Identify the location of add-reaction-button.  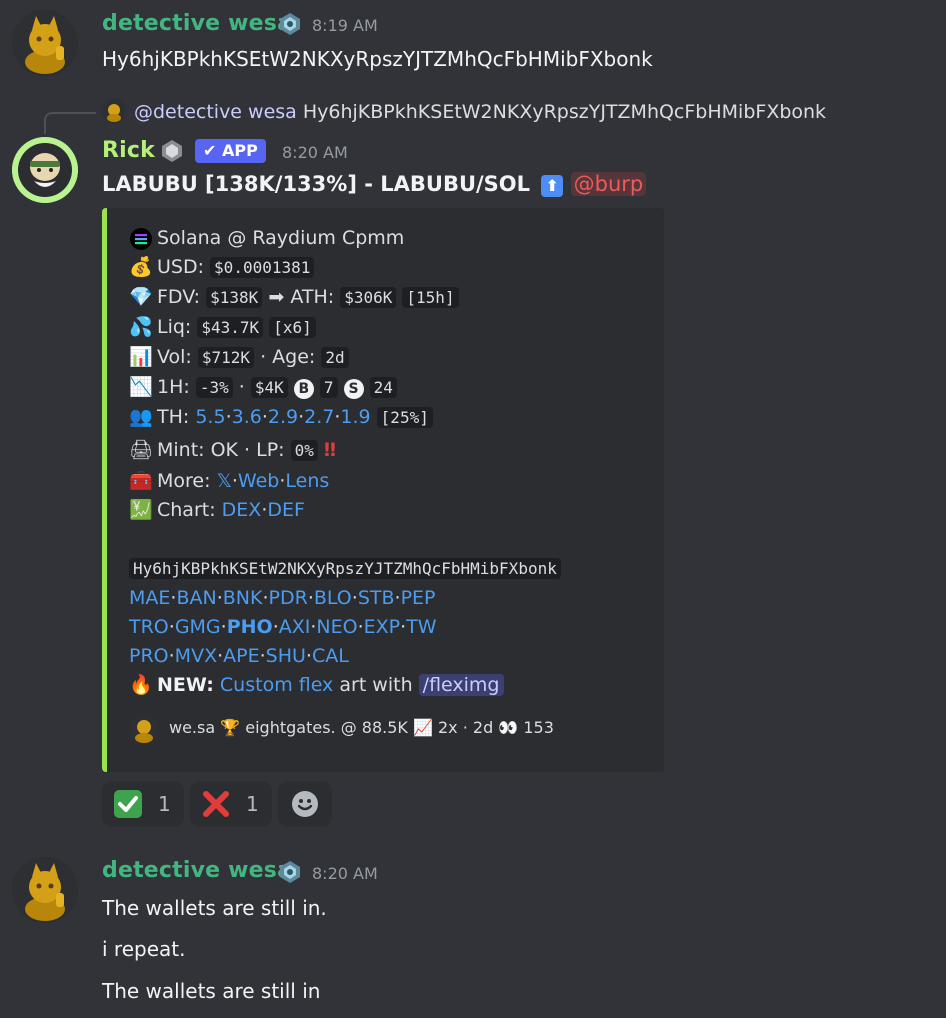
(305, 804).